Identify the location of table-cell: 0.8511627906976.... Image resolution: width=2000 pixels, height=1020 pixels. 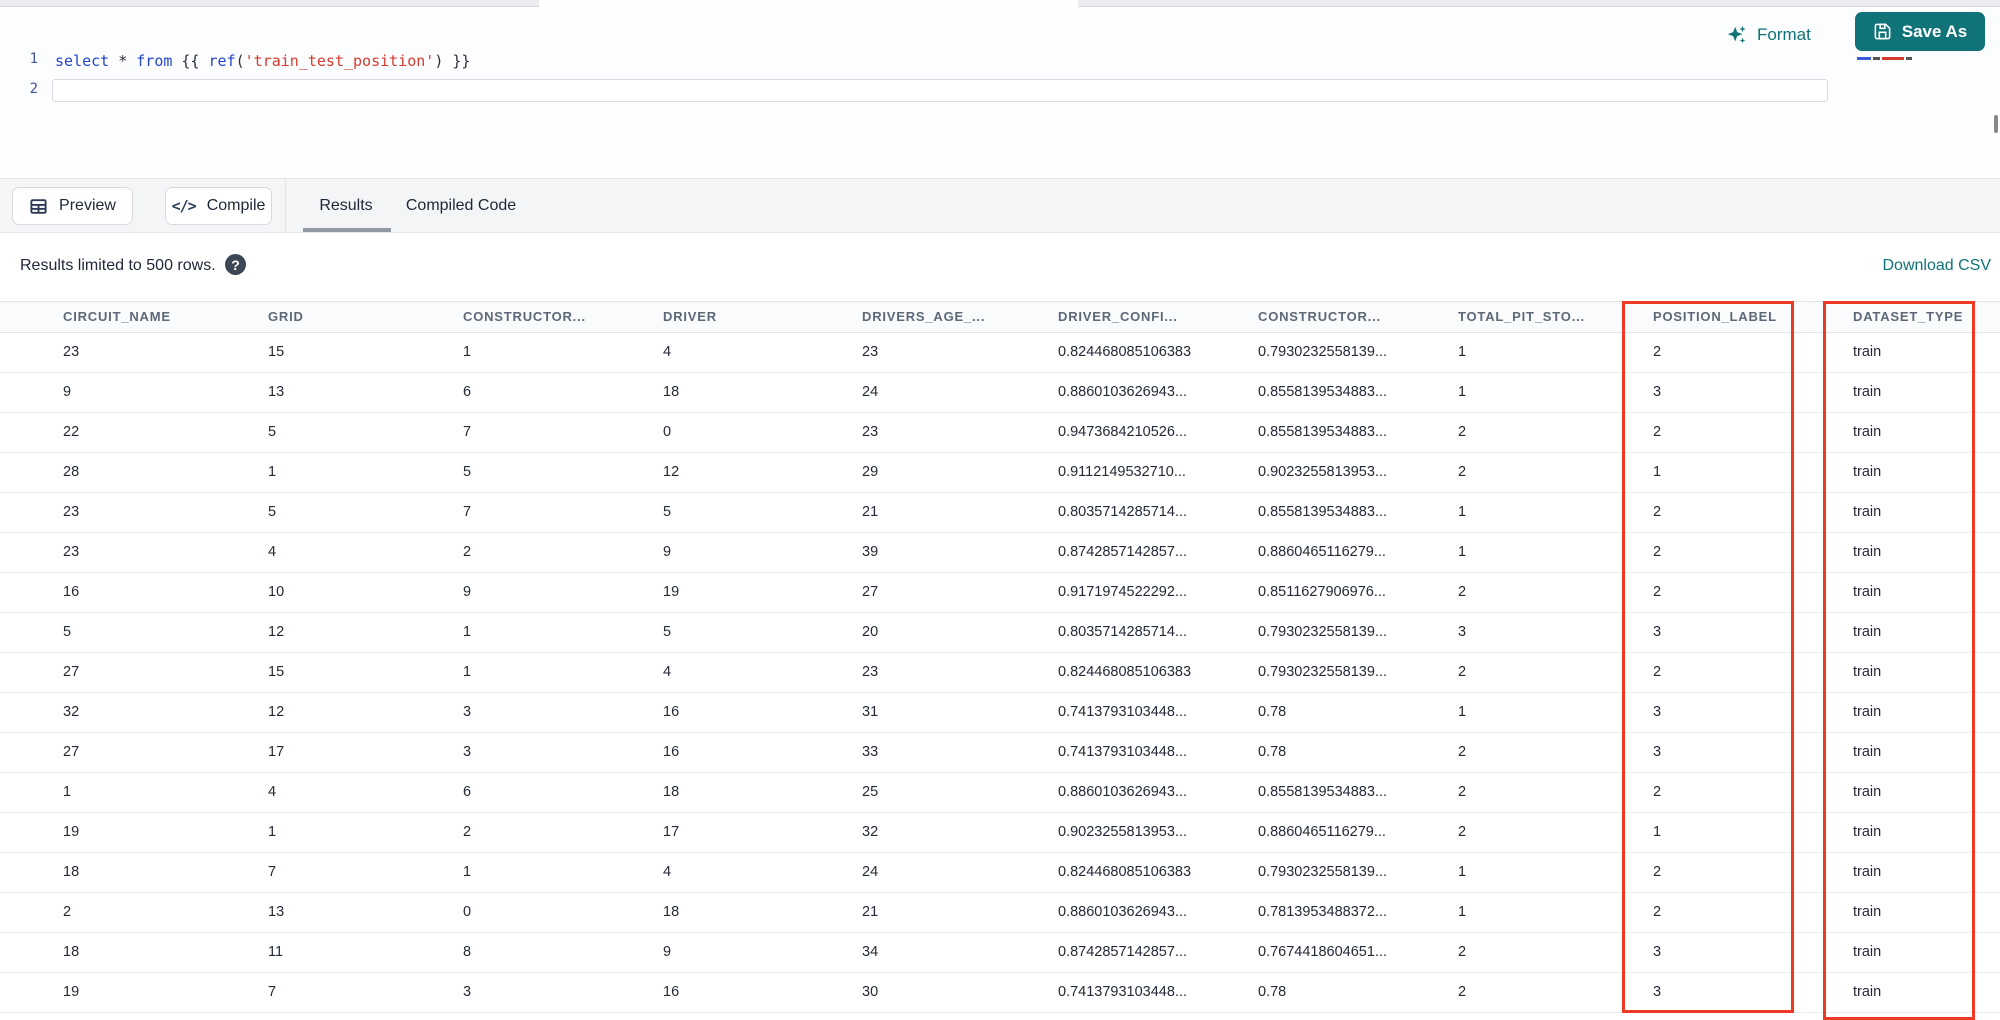
(1322, 592).